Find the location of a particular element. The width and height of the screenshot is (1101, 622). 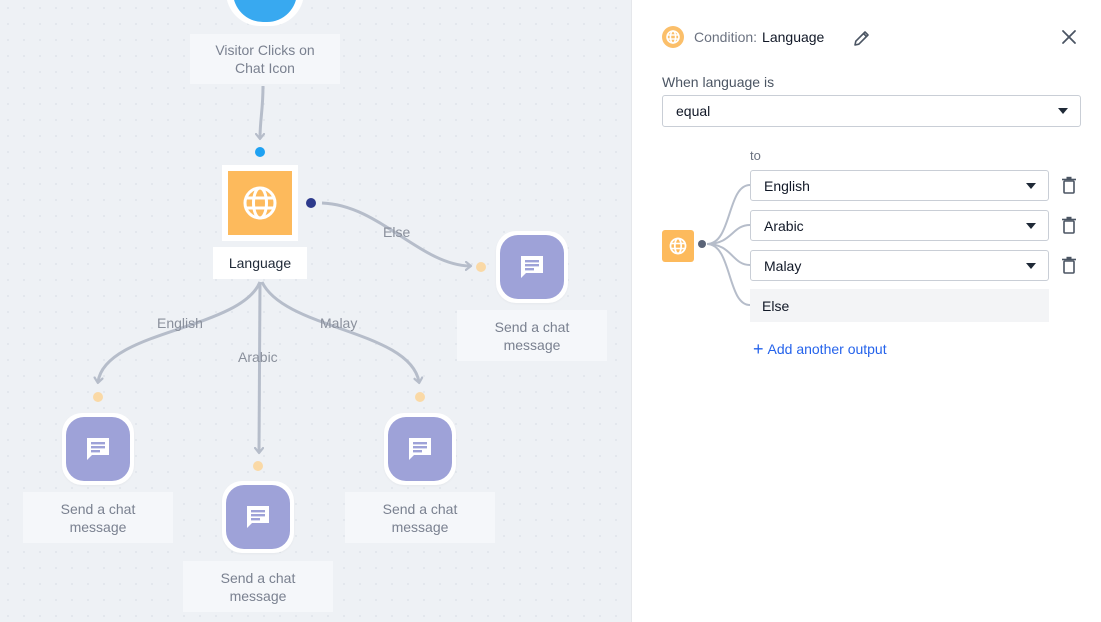

language-node-label: Language is located at coordinates (260, 263).